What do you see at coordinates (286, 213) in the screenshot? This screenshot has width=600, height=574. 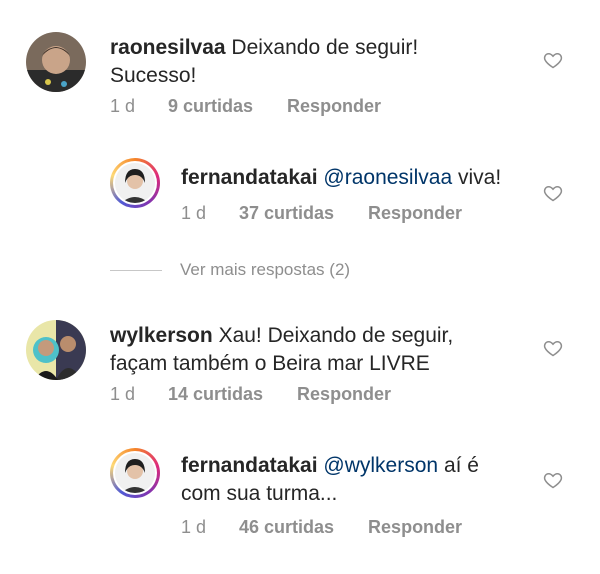 I see `comment-likes: 37 curtidas` at bounding box center [286, 213].